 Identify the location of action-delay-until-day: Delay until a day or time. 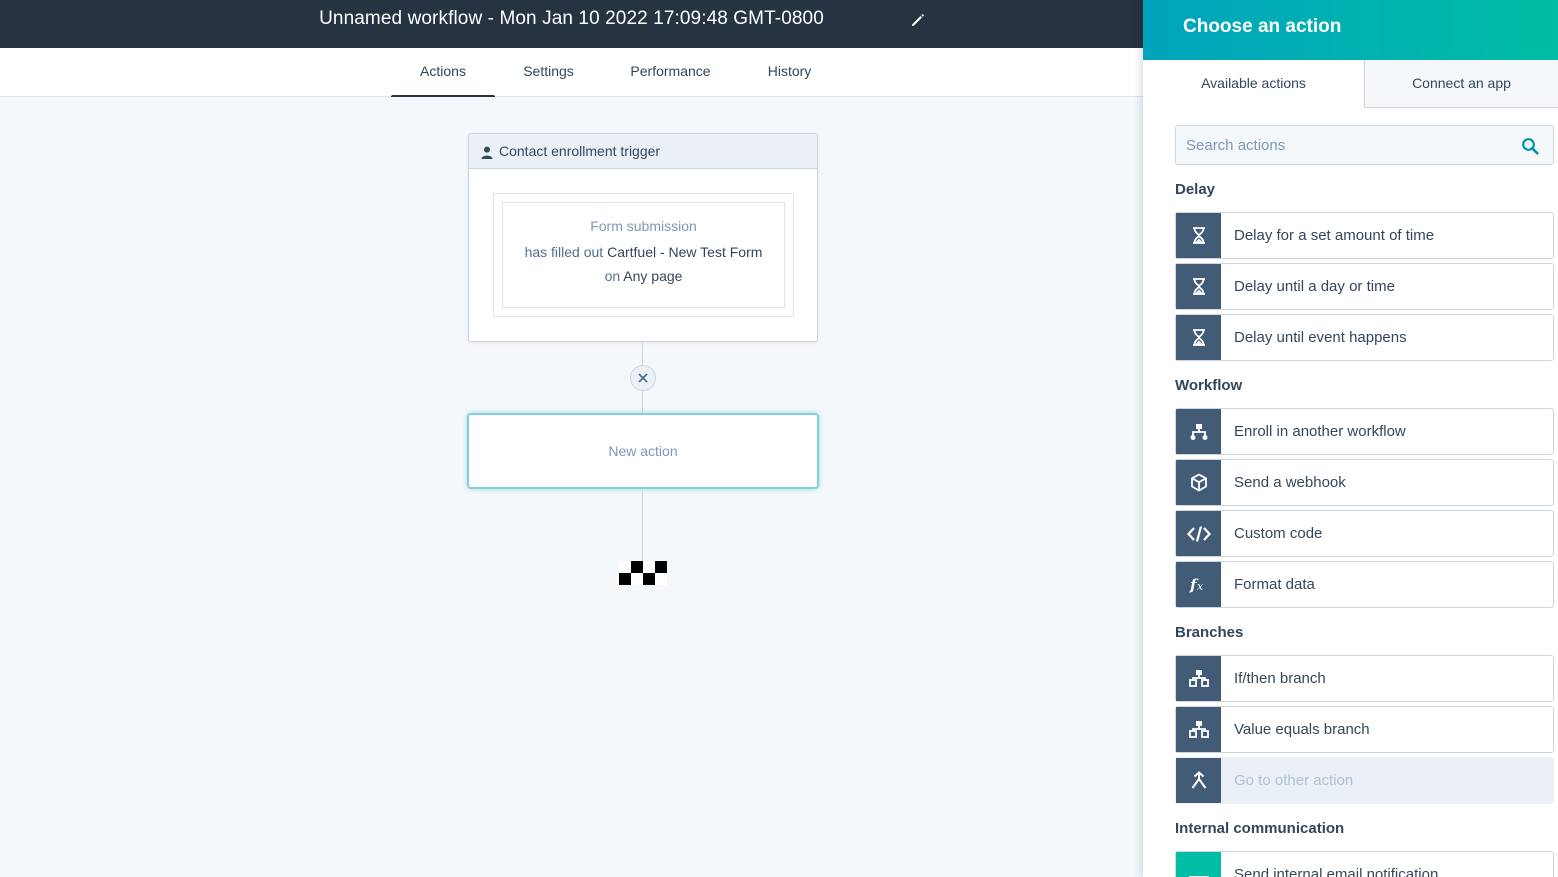
(1364, 286).